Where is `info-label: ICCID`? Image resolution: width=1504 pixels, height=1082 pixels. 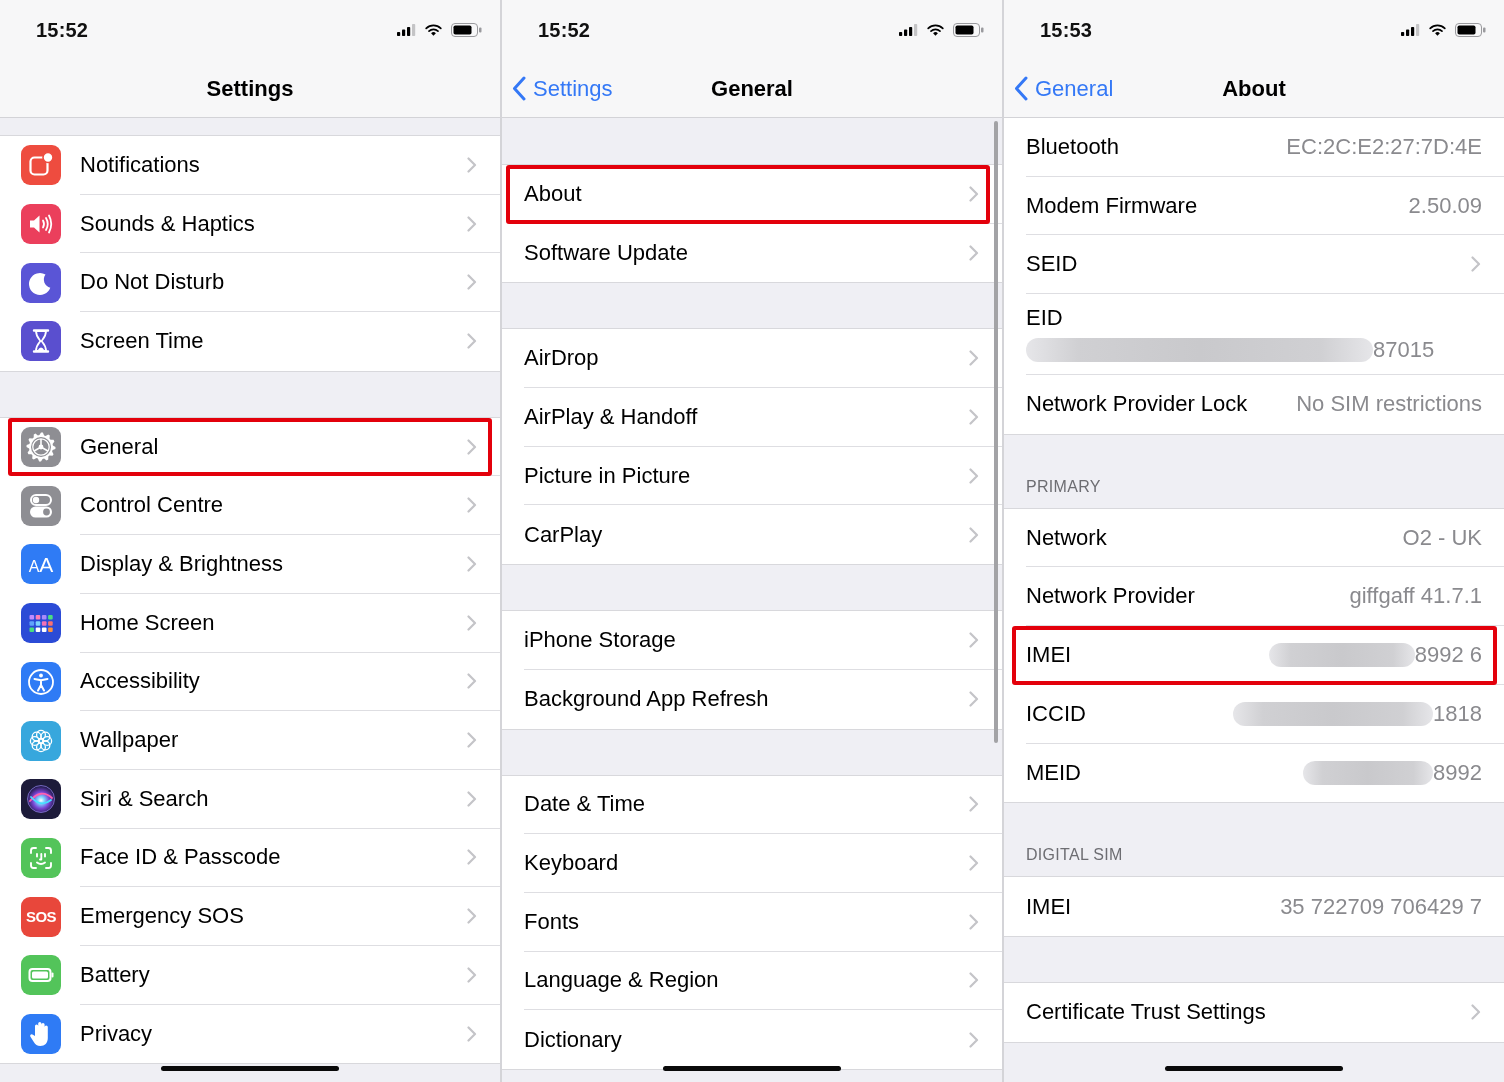 info-label: ICCID is located at coordinates (1056, 713).